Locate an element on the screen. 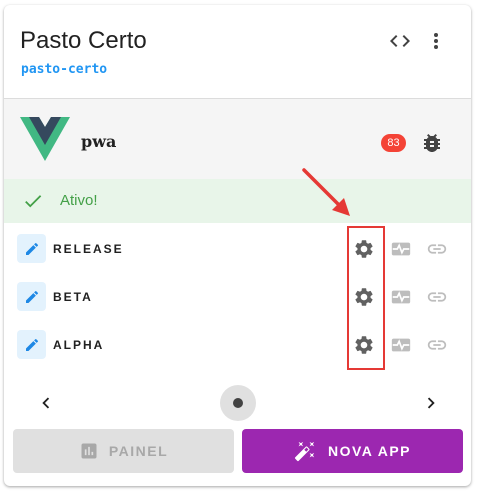 Image resolution: width=479 pixels, height=494 pixels. status-banner: Ativo! is located at coordinates (237, 201).